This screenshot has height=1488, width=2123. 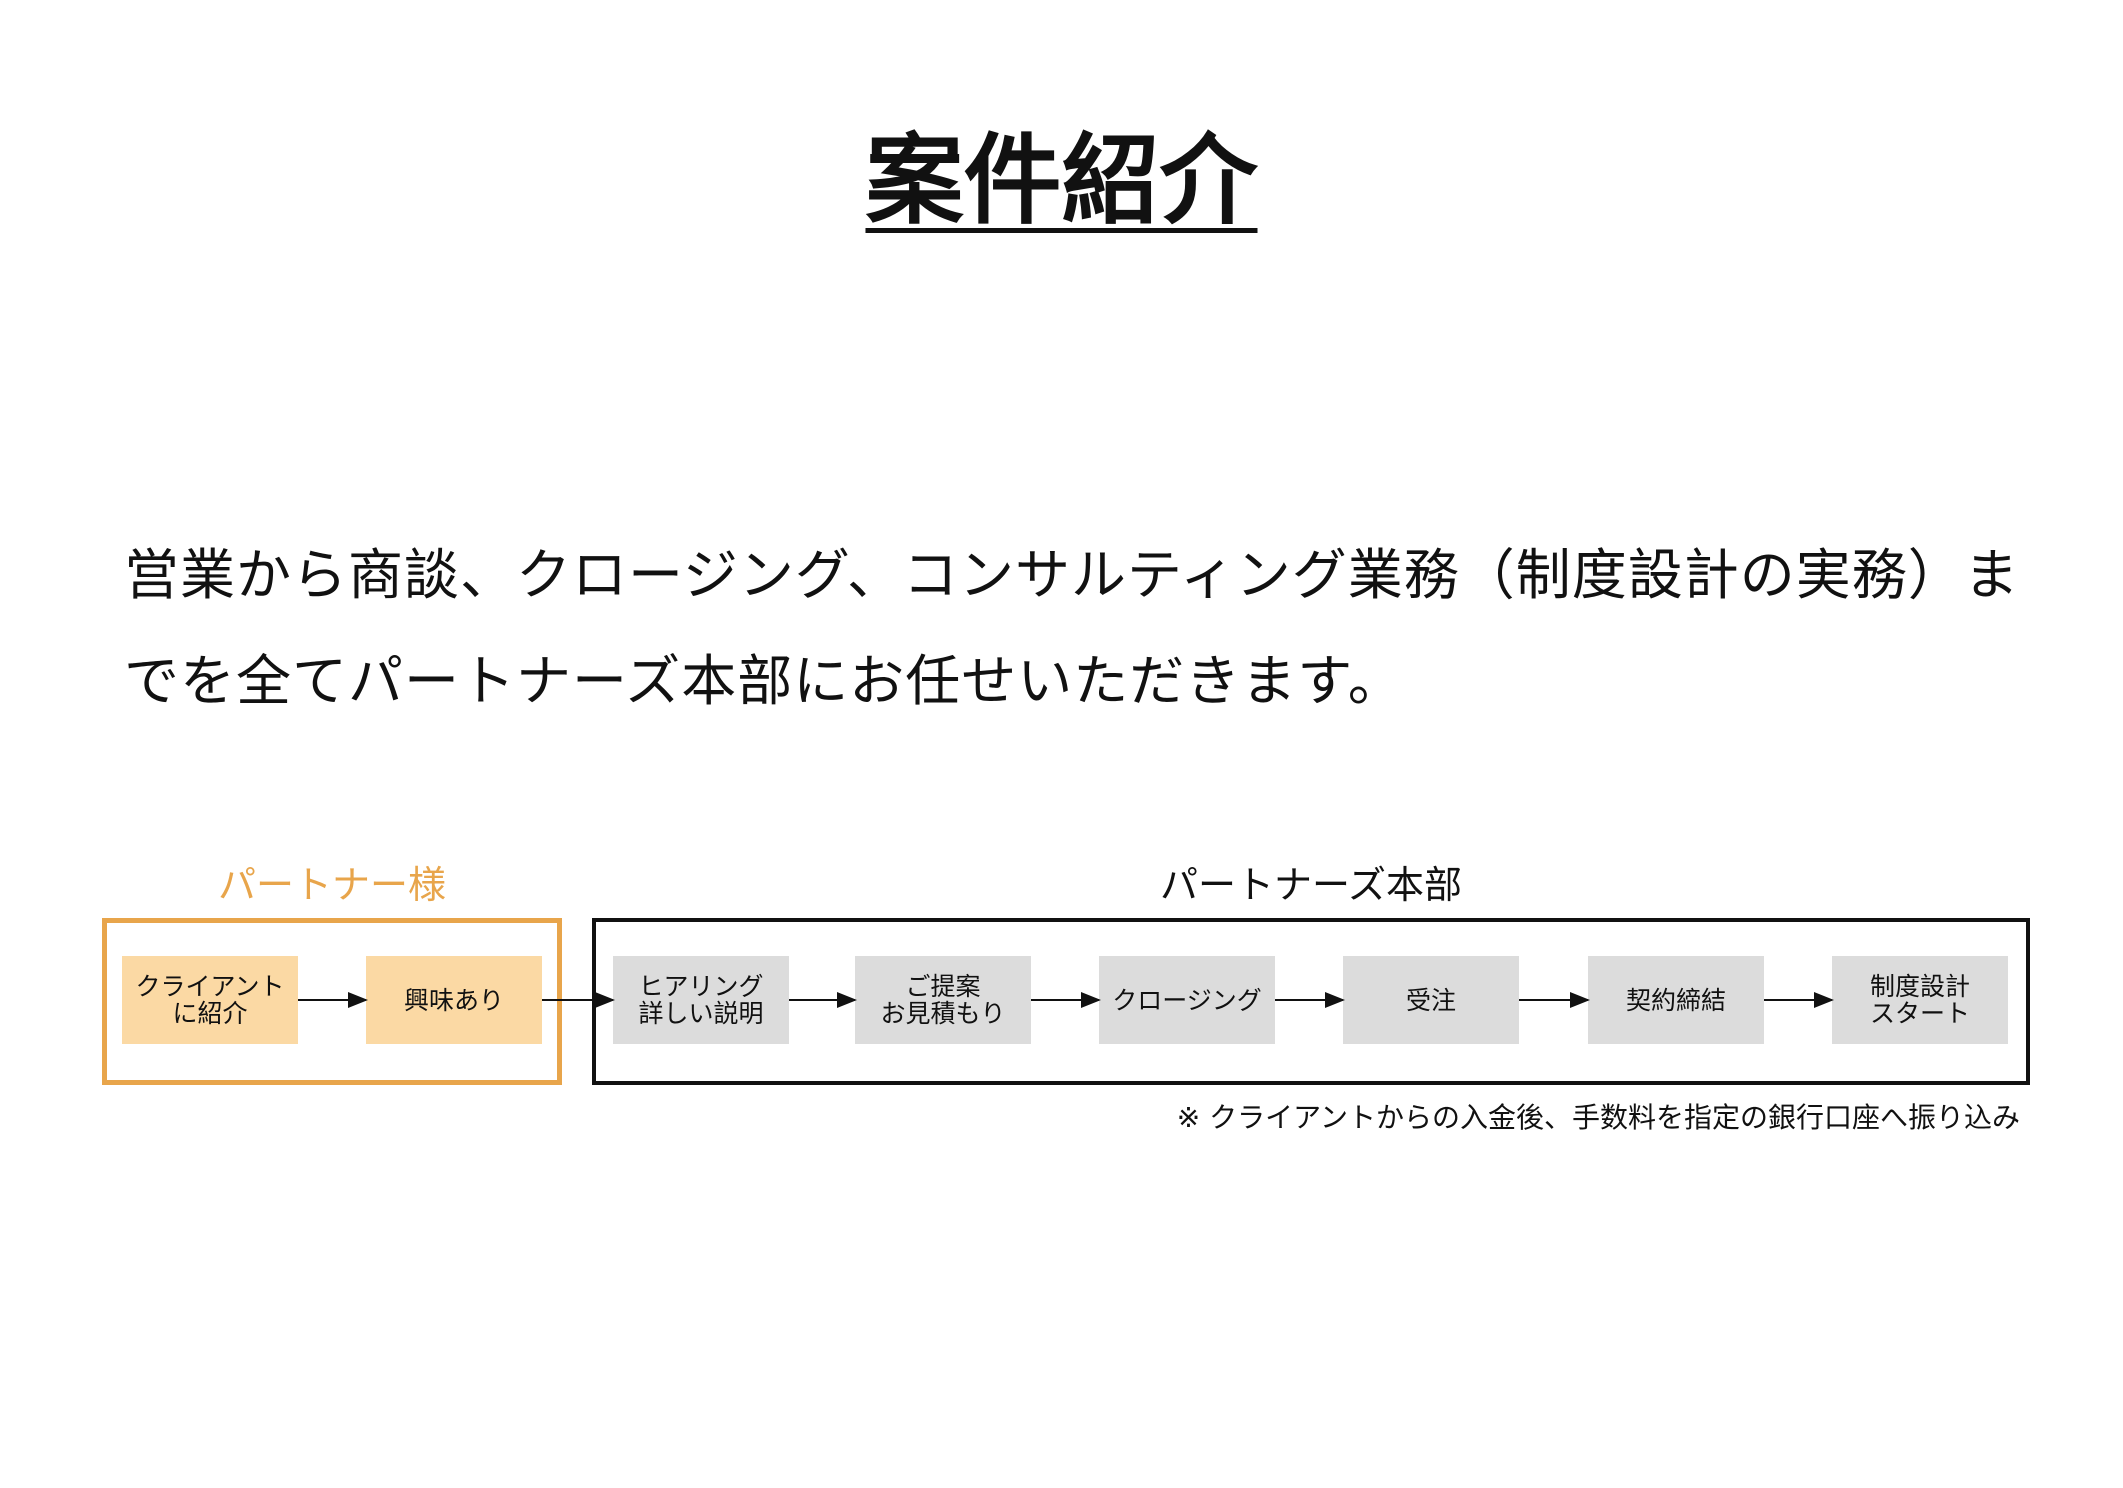 What do you see at coordinates (1066, 1000) in the screenshot?
I see `flow-arrows` at bounding box center [1066, 1000].